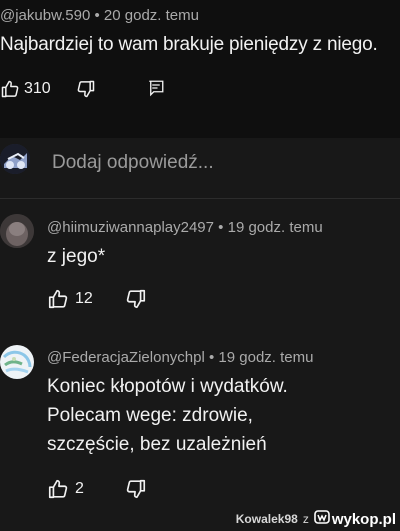 This screenshot has width=400, height=531. I want to click on reply-text: z jego*, so click(76, 256).